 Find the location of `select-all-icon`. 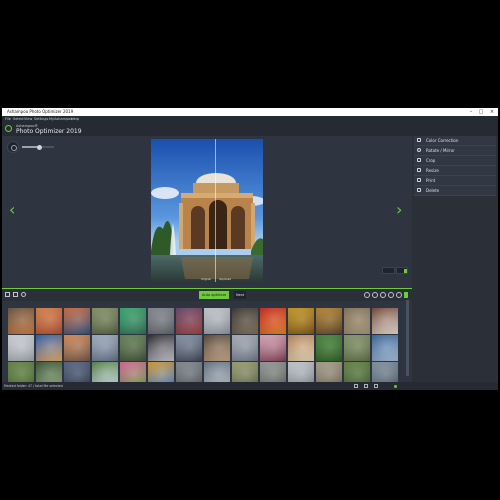

select-all-icon is located at coordinates (7, 294).